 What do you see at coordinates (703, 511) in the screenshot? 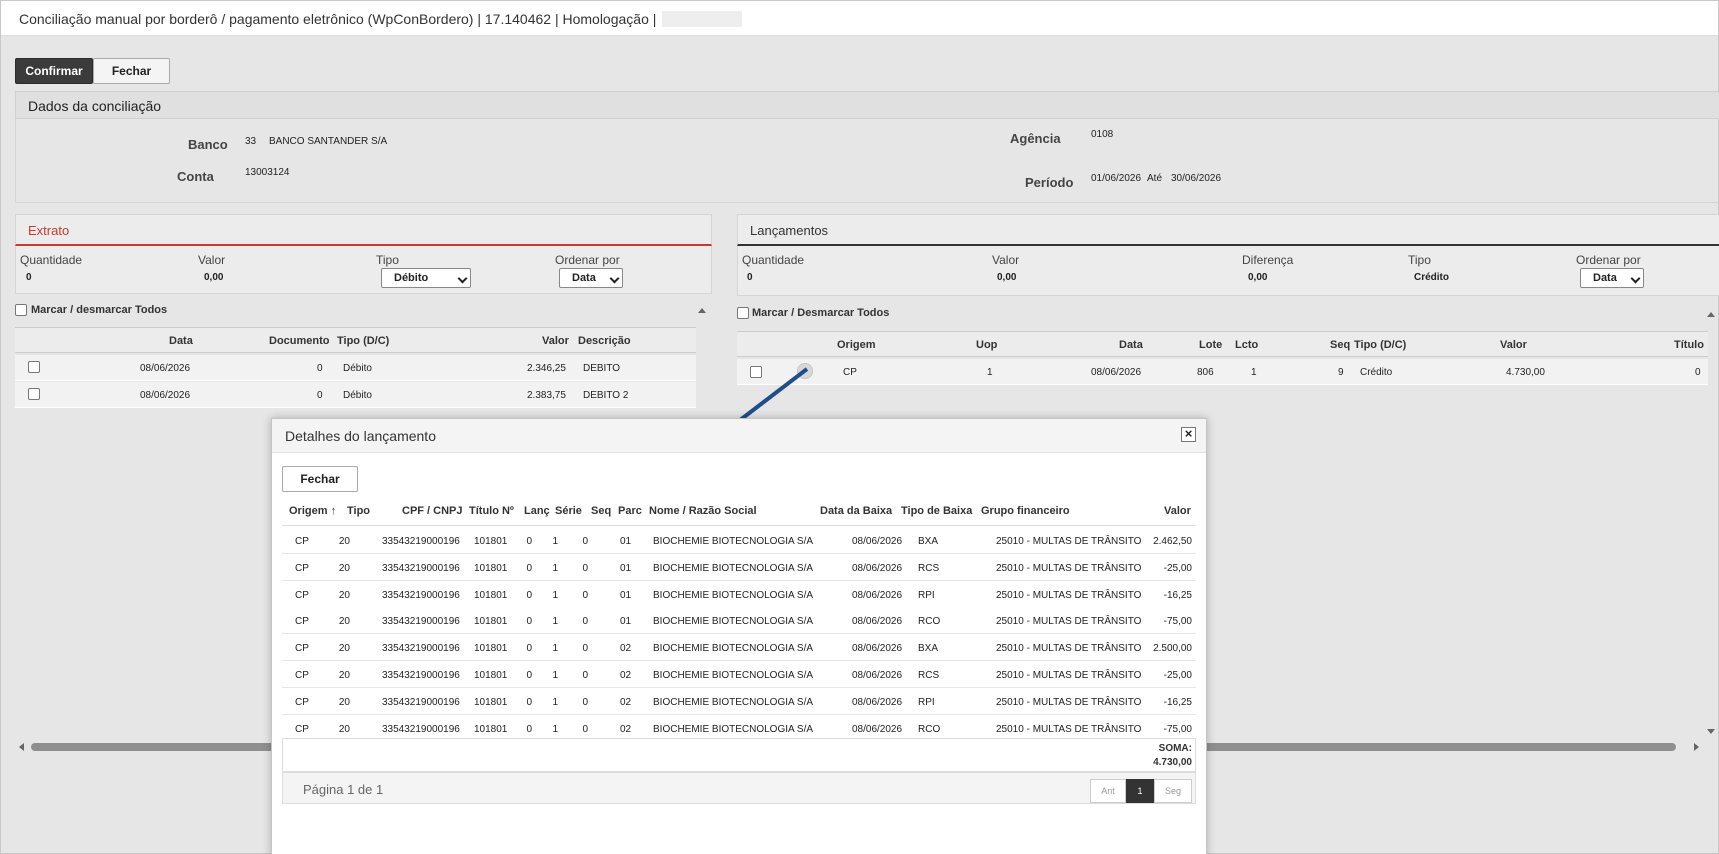
I see `col-nome: Nome / Razão Social` at bounding box center [703, 511].